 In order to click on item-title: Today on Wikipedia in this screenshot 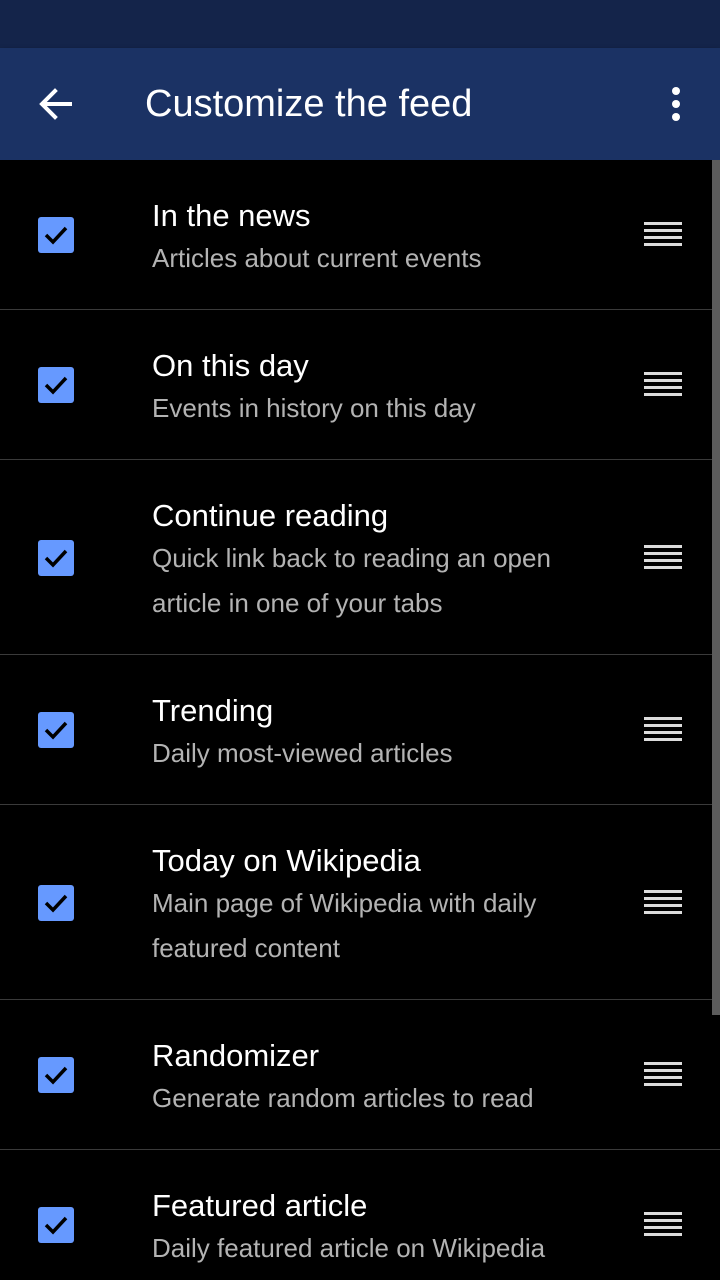, I will do `click(286, 860)`.